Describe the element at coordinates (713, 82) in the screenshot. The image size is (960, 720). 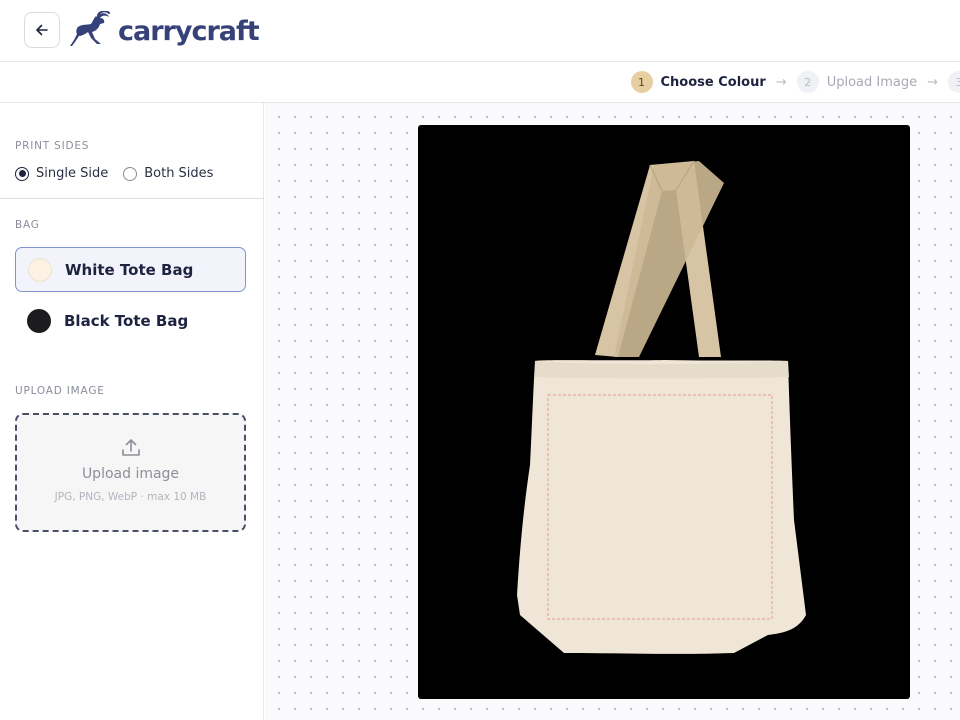
I see `step-1-label: Choose Colour` at that location.